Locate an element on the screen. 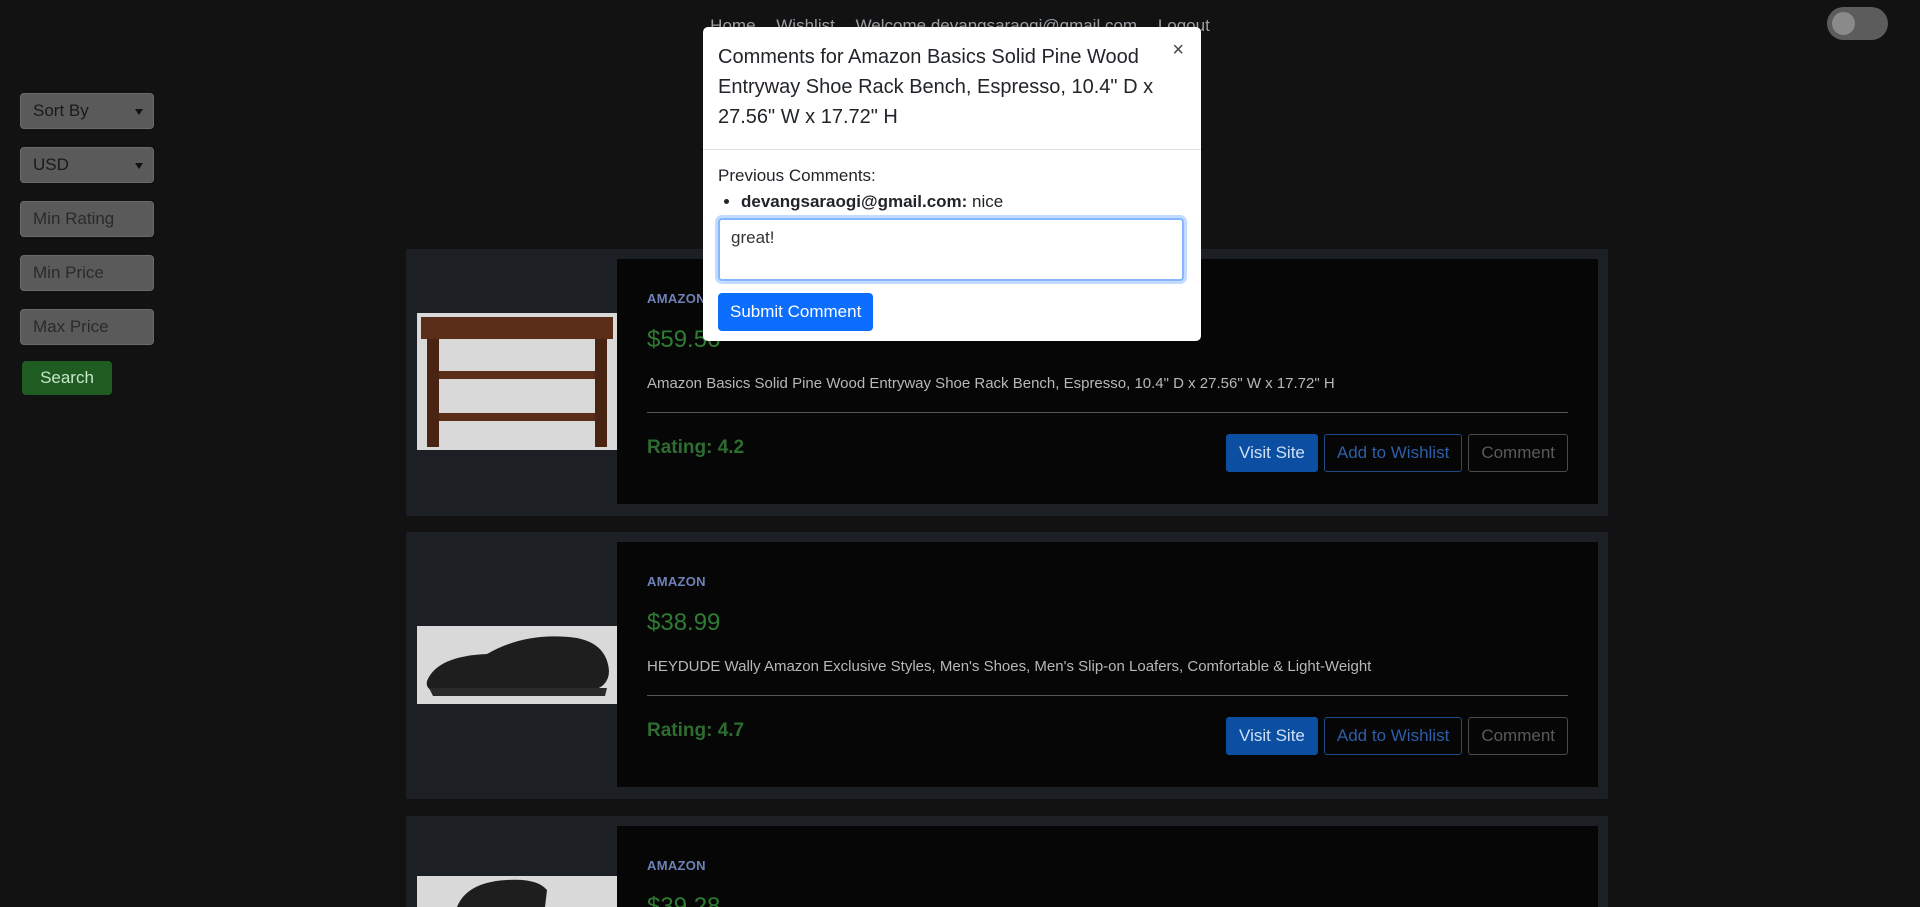 This screenshot has height=907, width=1920. comment-input: great! is located at coordinates (951, 249).